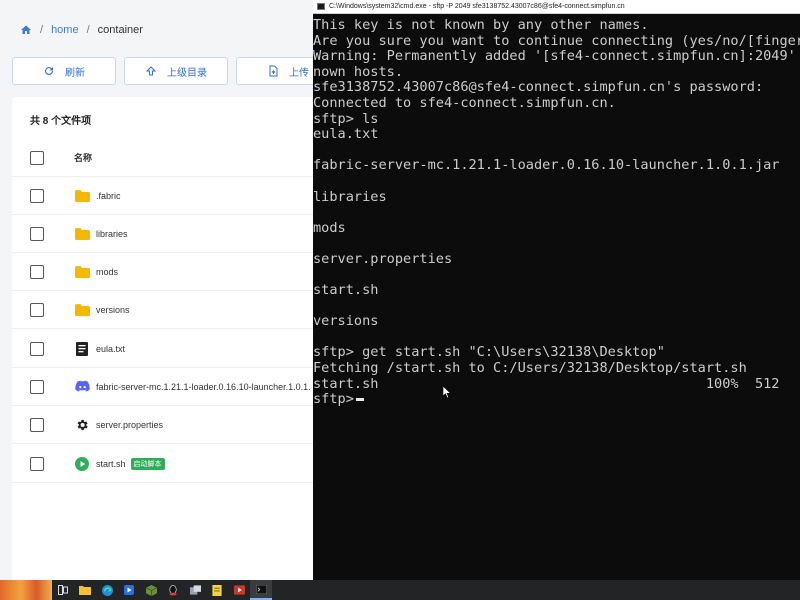 This screenshot has height=600, width=800. Describe the element at coordinates (82, 464) in the screenshot. I see `play-icon` at that location.